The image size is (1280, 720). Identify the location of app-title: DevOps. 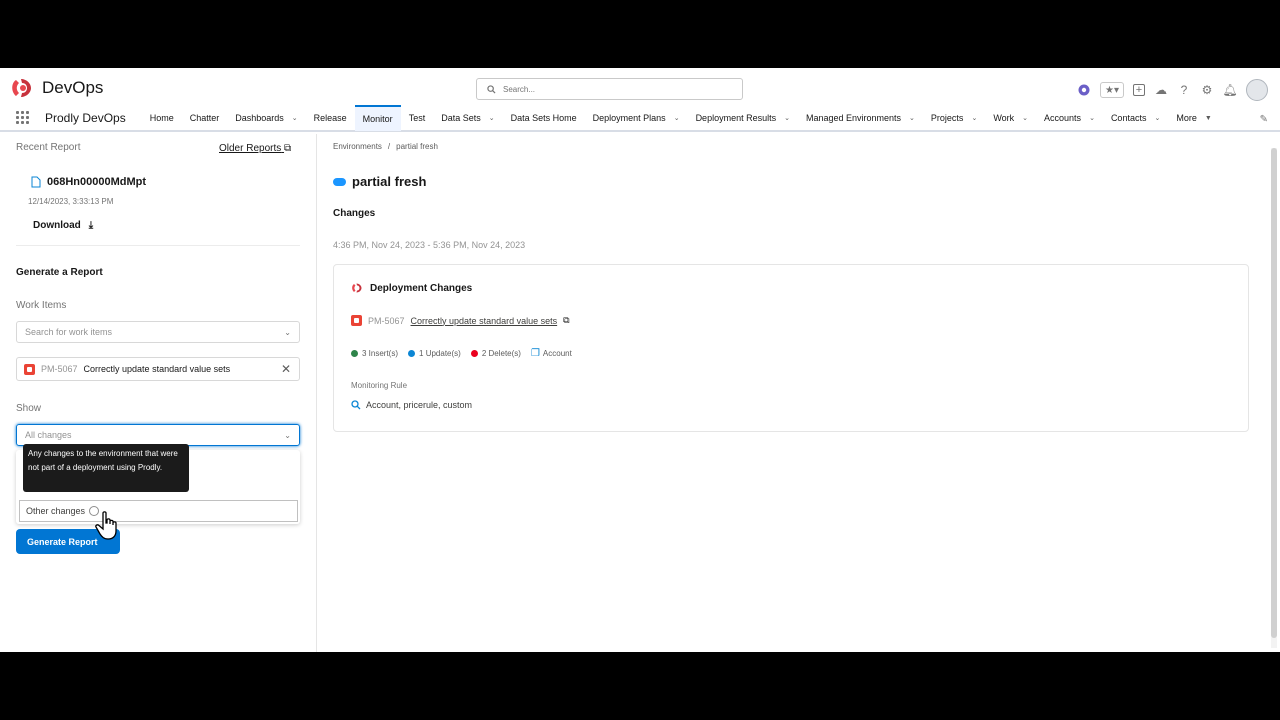
(73, 87).